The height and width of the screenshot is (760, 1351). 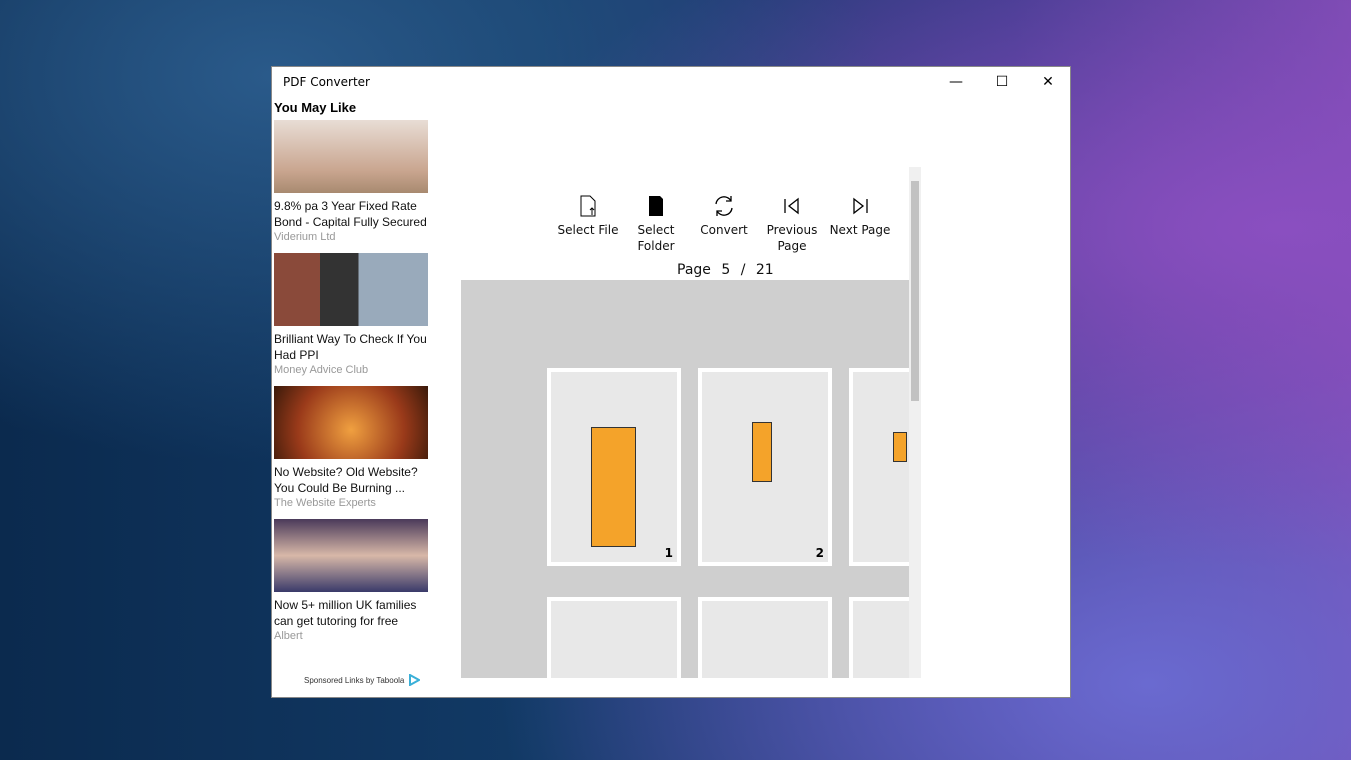 I want to click on convert-button: Convert, so click(x=724, y=224).